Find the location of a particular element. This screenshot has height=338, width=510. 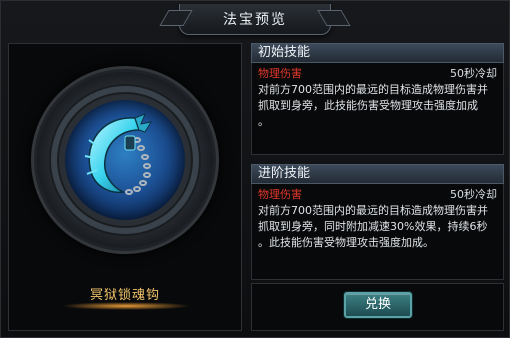

title-tab: 法宝预览 is located at coordinates (255, 19).